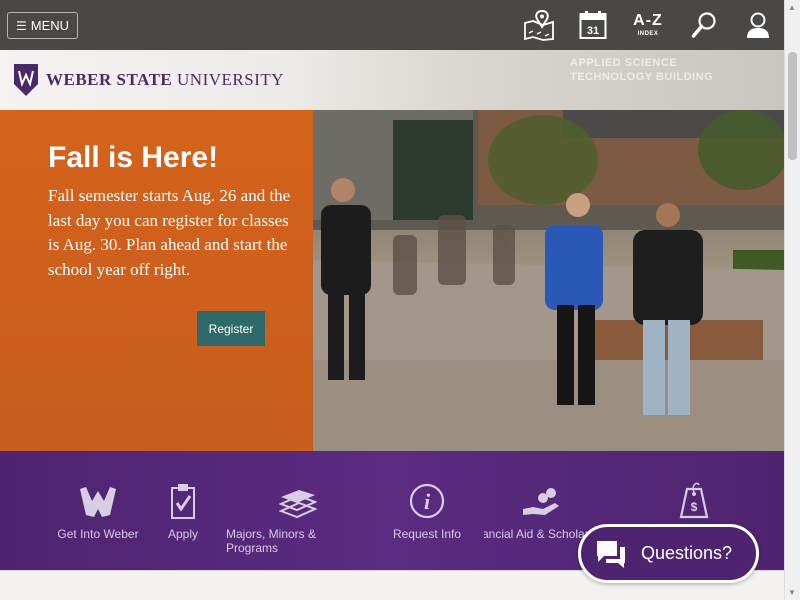 This screenshot has height=600, width=800. What do you see at coordinates (648, 34) in the screenshot?
I see `az-index-label: INDEX` at bounding box center [648, 34].